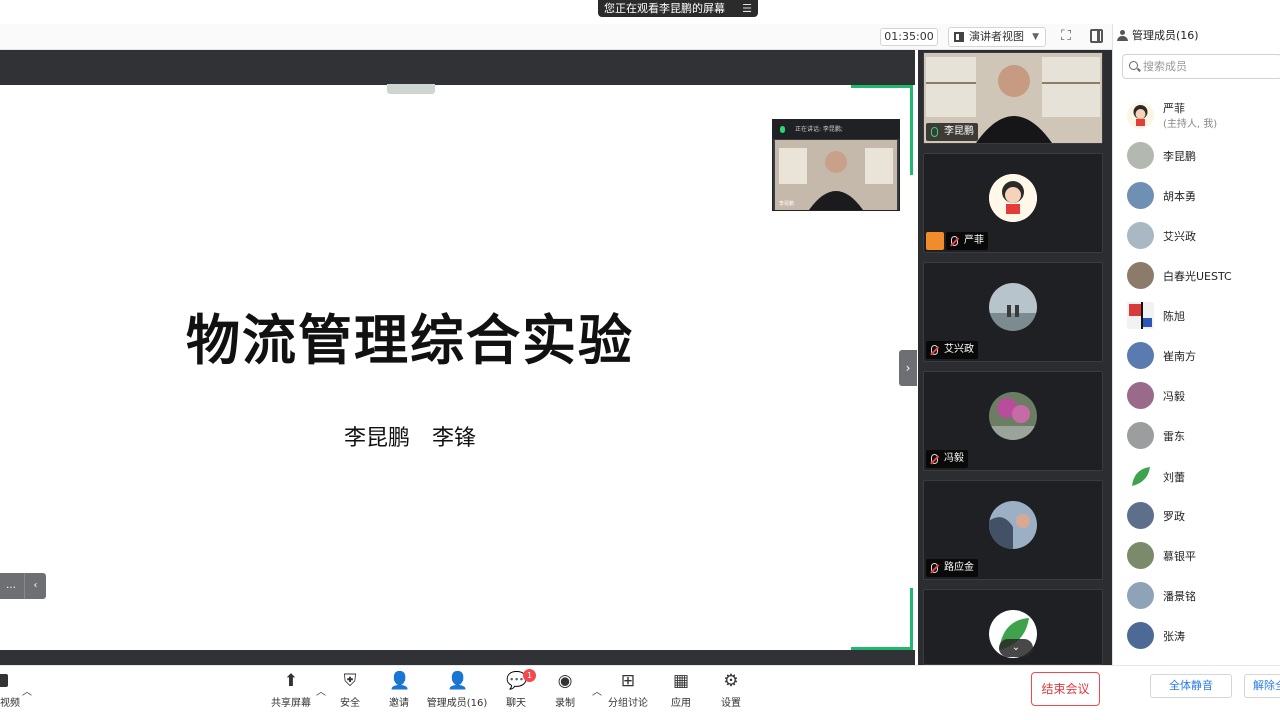  What do you see at coordinates (959, 349) in the screenshot?
I see `video-tile-name: 艾兴政` at bounding box center [959, 349].